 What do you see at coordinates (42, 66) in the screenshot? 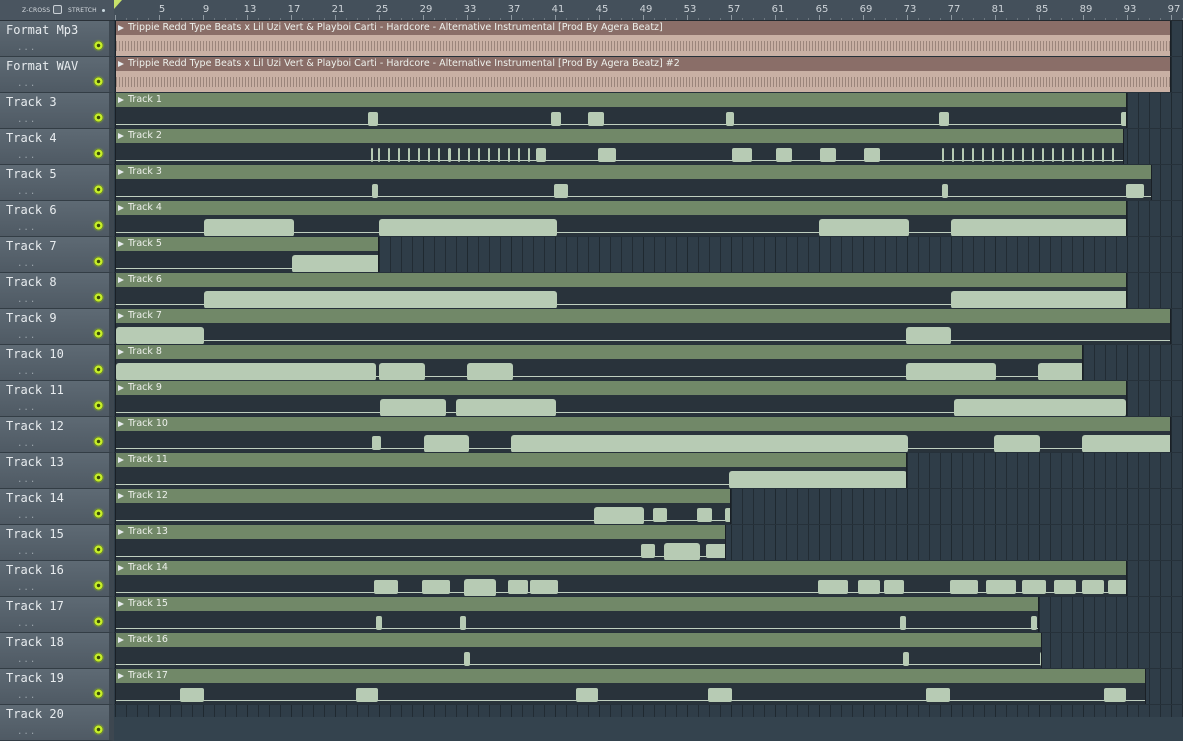
I see `track-name: Format WAV` at bounding box center [42, 66].